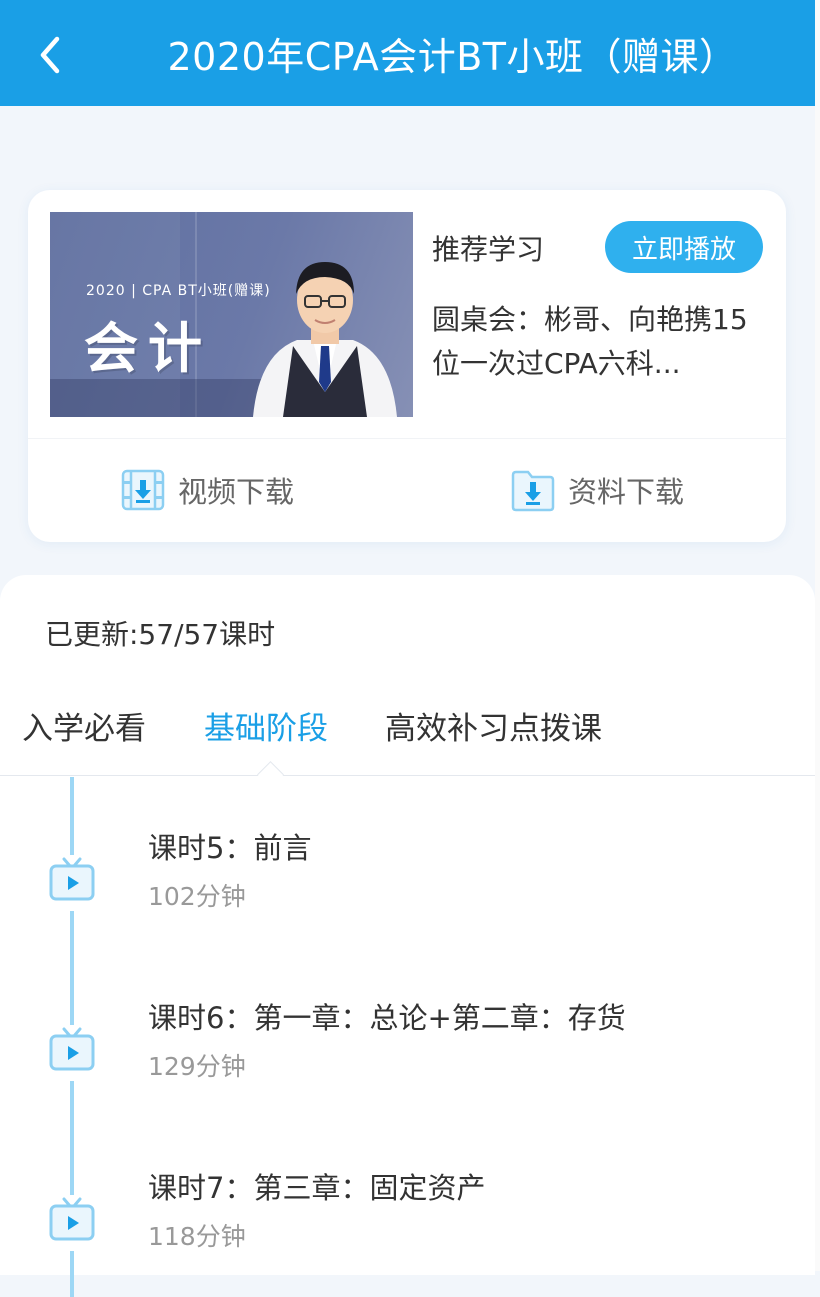 Image resolution: width=820 pixels, height=1297 pixels. Describe the element at coordinates (452, 56) in the screenshot. I see `page-title: 2020年CPA会计BT小班（赠课）` at that location.